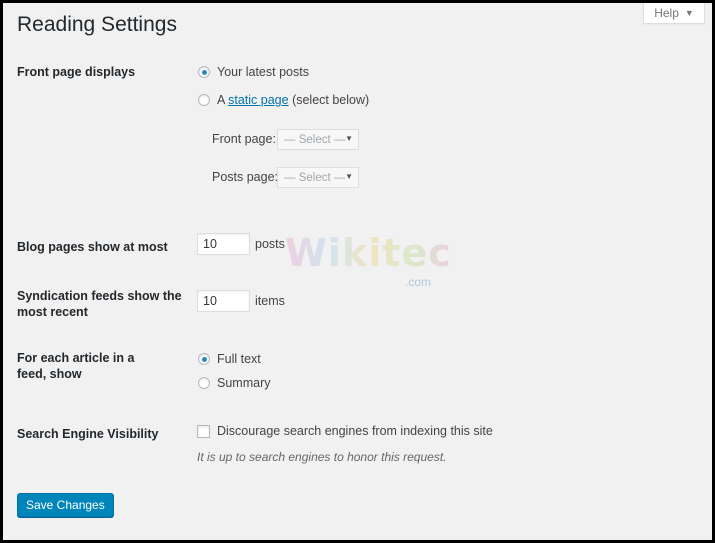  What do you see at coordinates (65, 505) in the screenshot?
I see `save-changes-button: Save Changes` at bounding box center [65, 505].